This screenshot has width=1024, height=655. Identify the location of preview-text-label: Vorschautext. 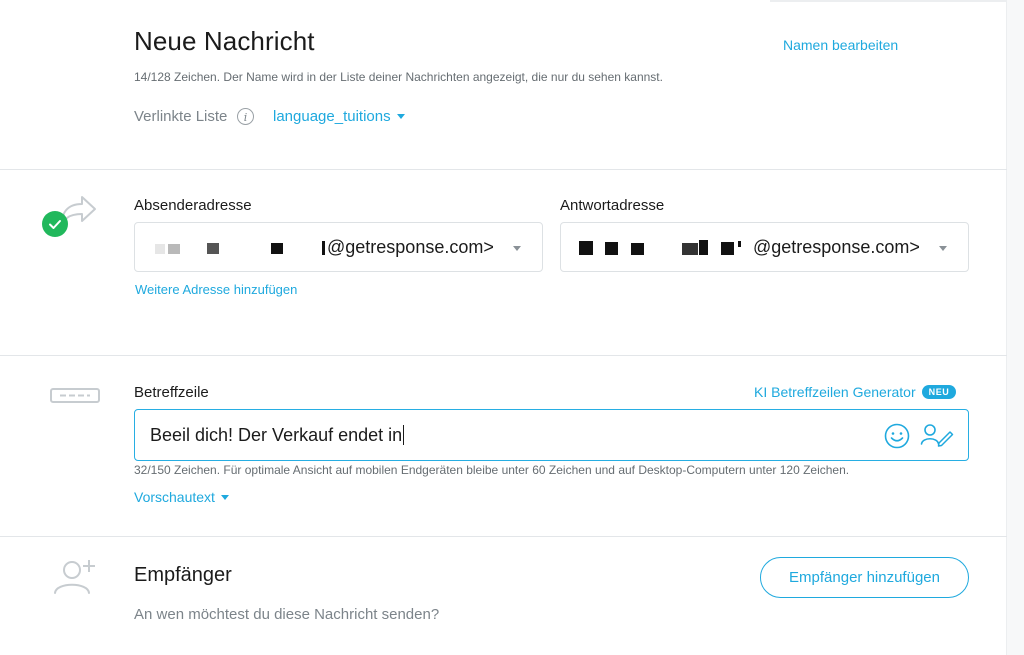
(174, 497).